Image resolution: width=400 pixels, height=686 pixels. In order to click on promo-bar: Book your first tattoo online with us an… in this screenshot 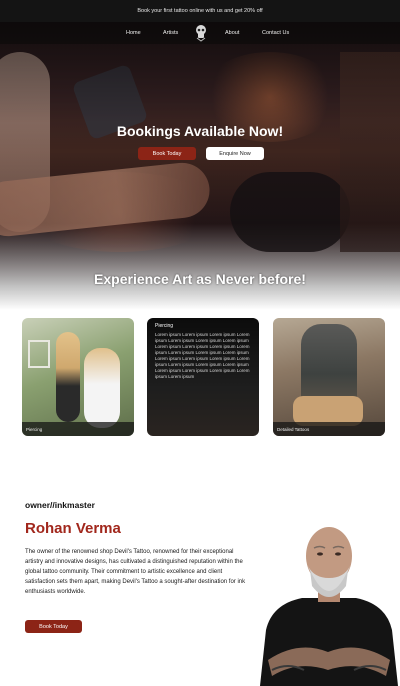, I will do `click(200, 11)`.